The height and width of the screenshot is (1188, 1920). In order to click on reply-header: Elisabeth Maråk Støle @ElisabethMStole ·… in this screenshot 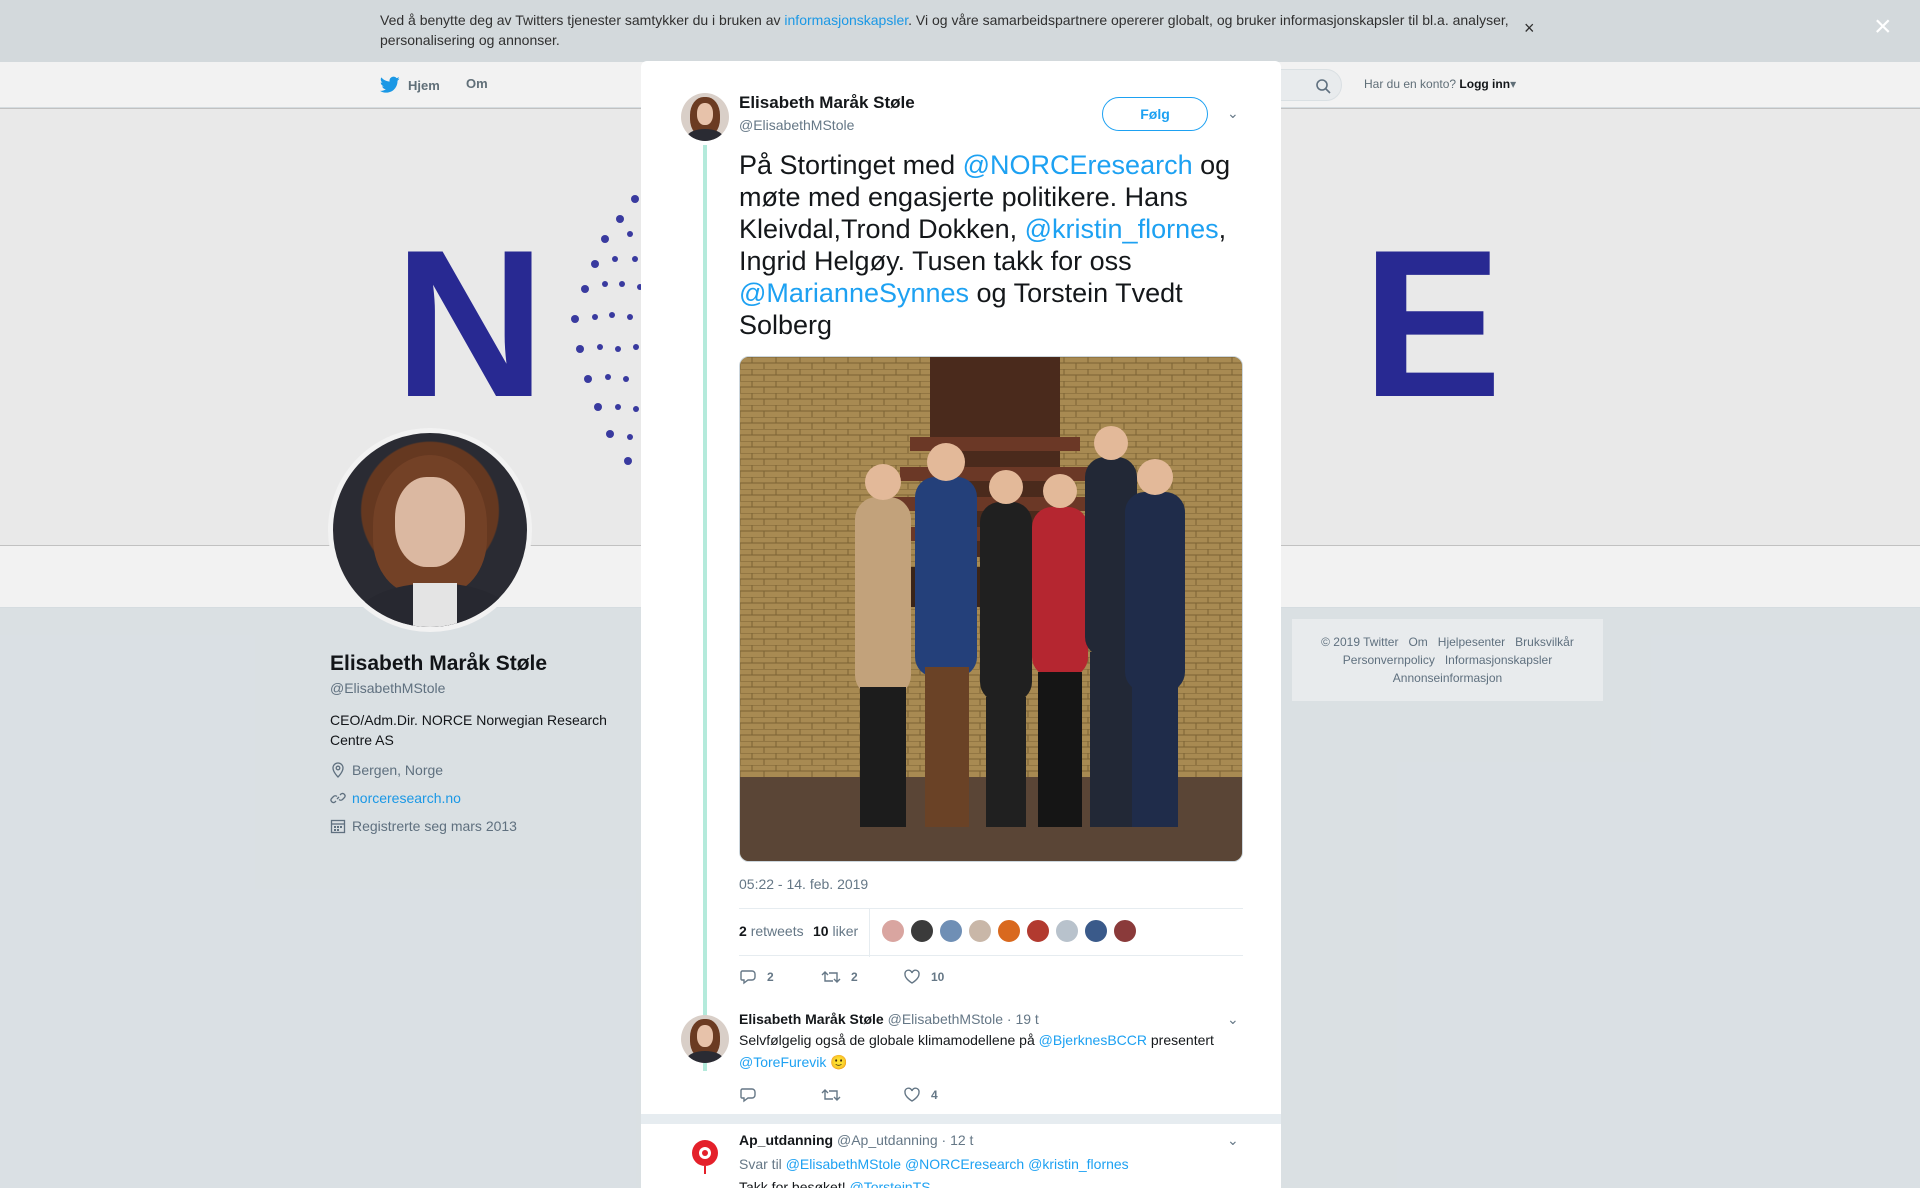, I will do `click(889, 1019)`.